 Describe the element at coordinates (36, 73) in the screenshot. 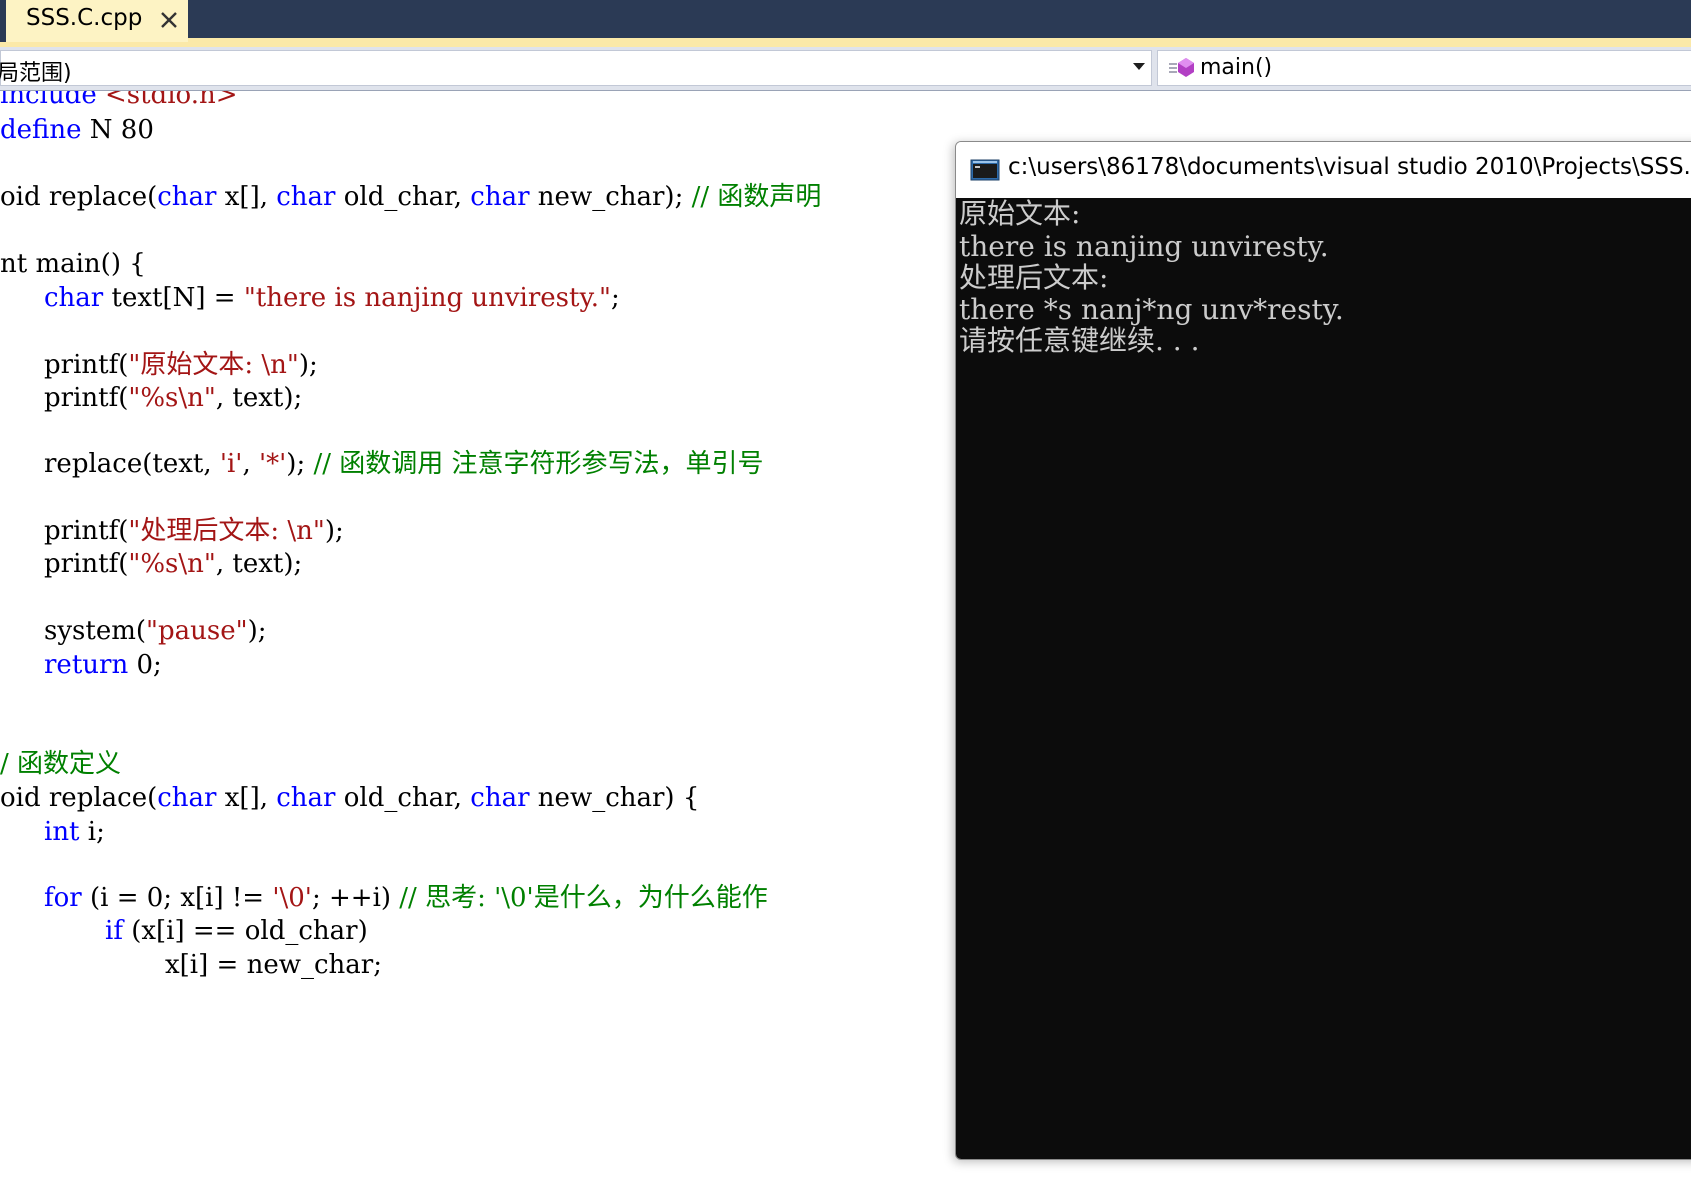

I see `scope-dropdown-value: 局范围)` at that location.